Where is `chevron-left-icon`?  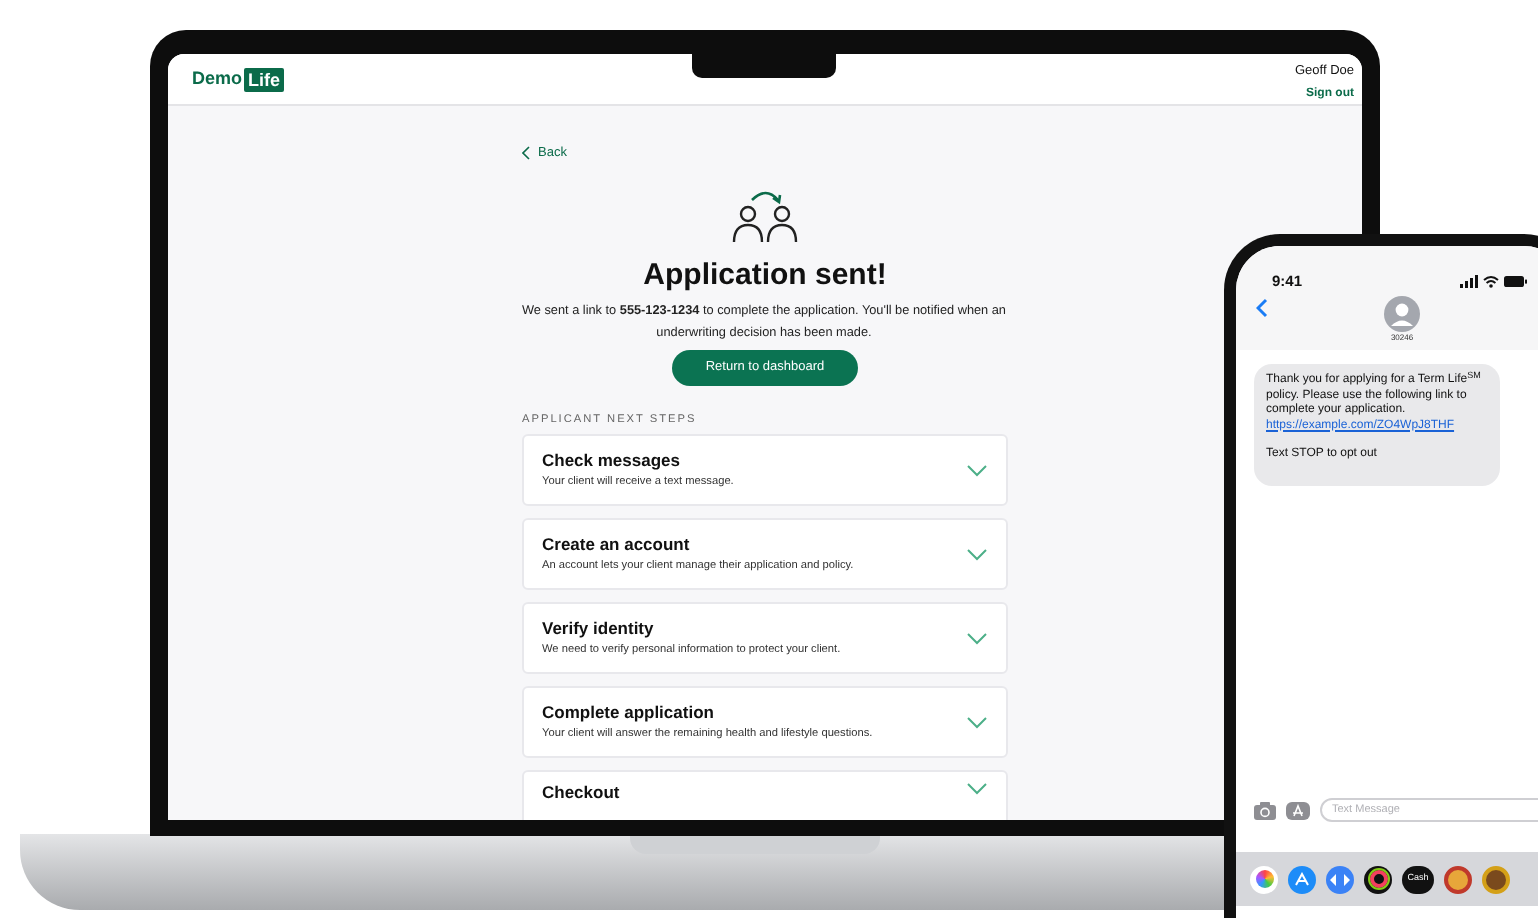 chevron-left-icon is located at coordinates (526, 153).